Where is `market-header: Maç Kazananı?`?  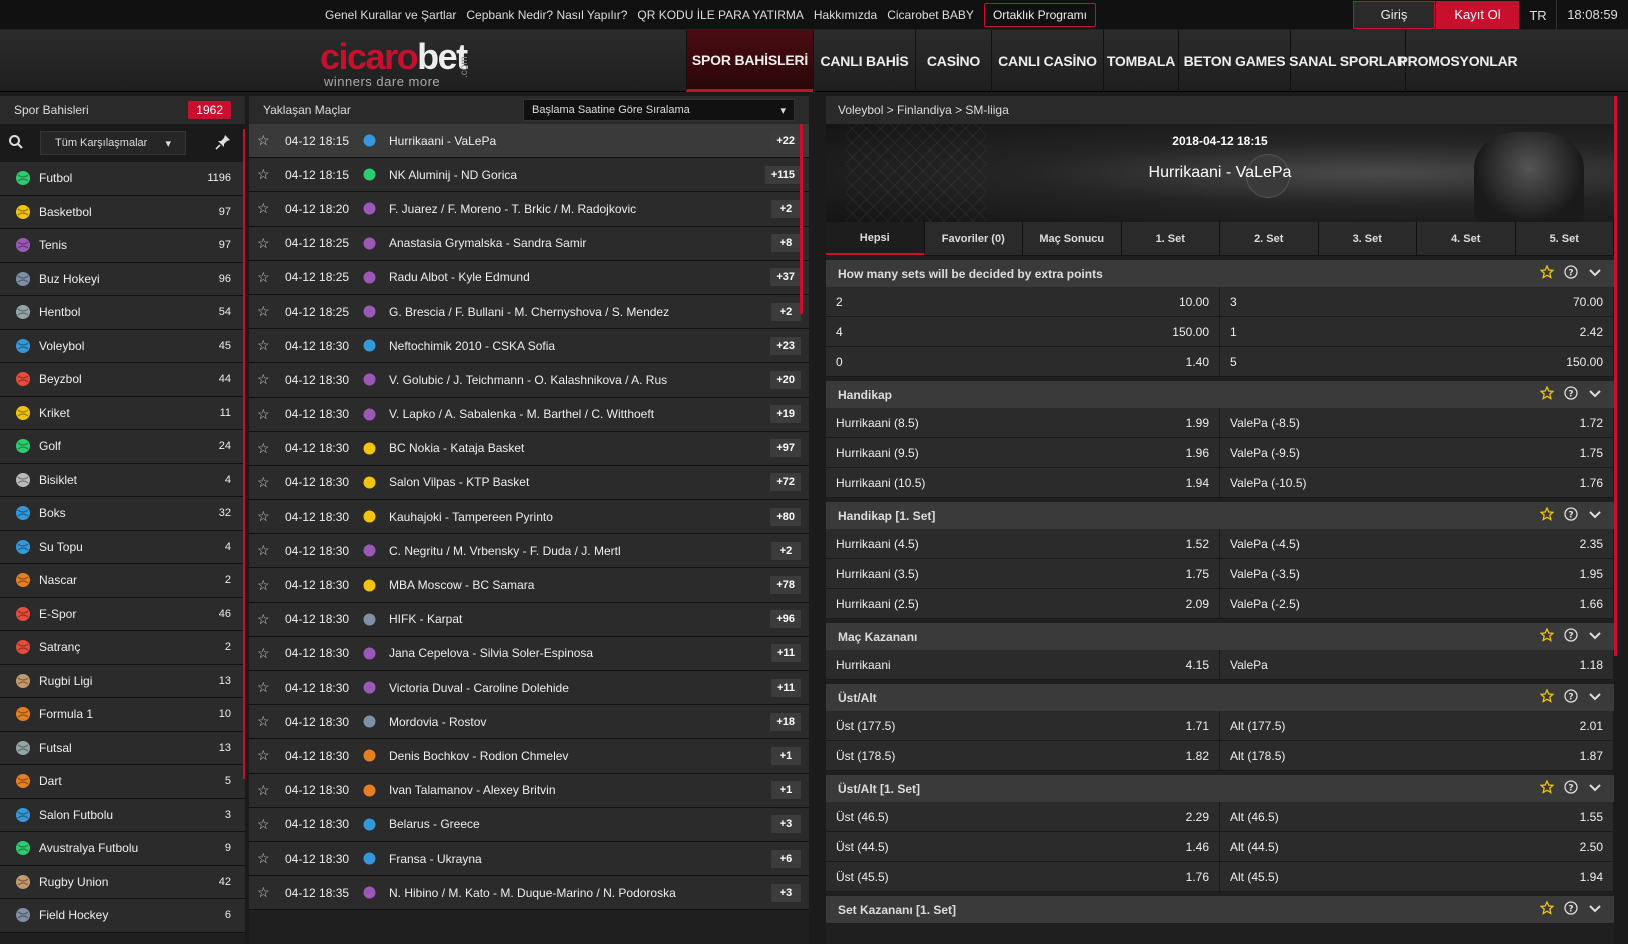
market-header: Maç Kazananı? is located at coordinates (1220, 636).